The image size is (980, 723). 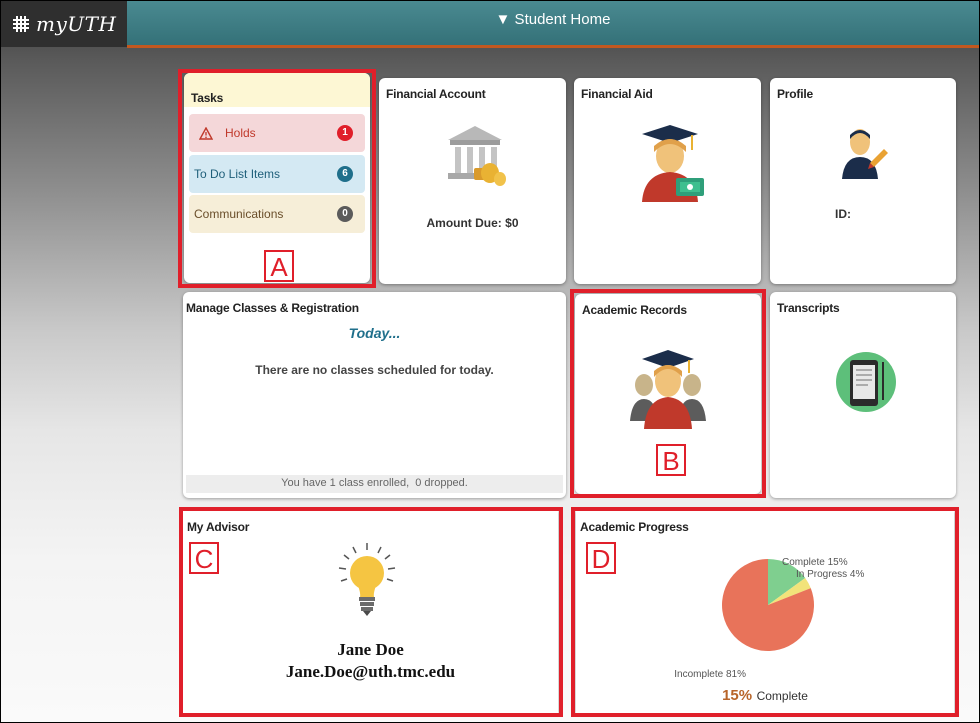 I want to click on financial-account-title: Financial Account, so click(x=436, y=94).